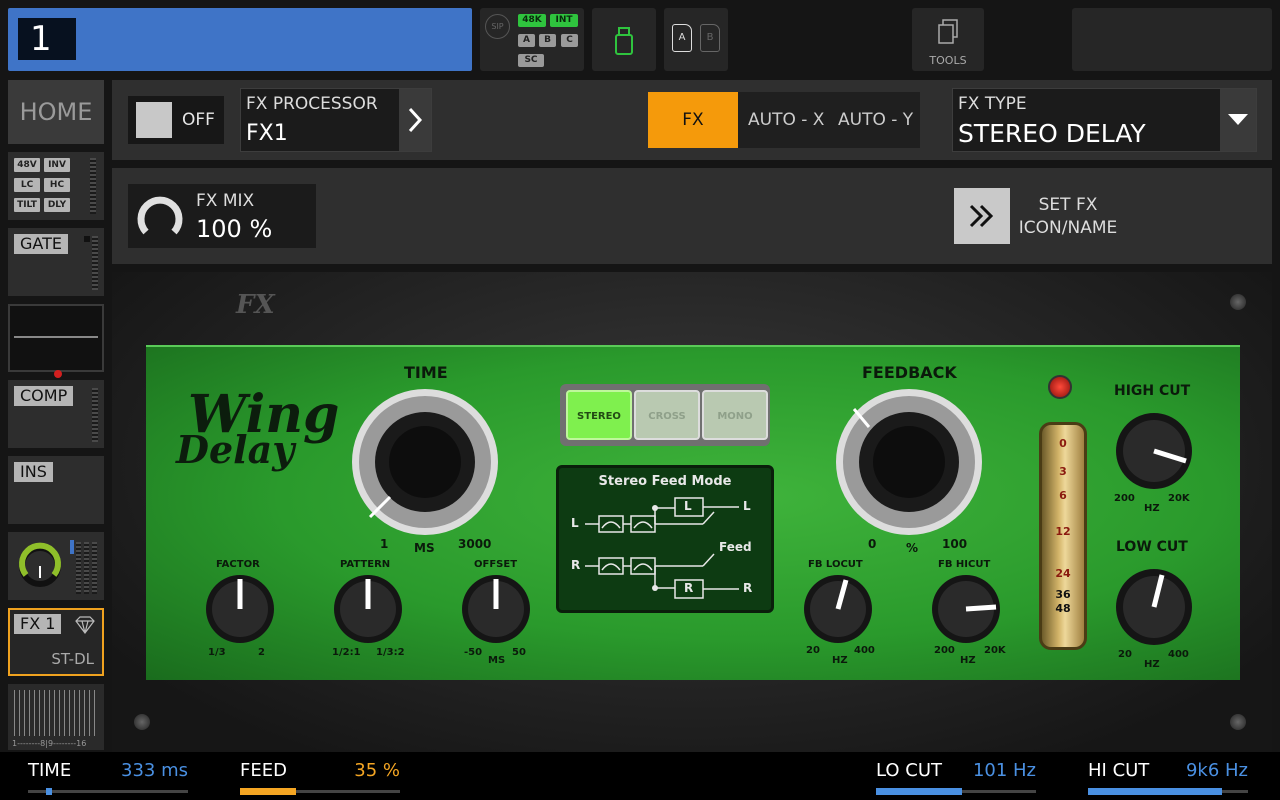 Image resolution: width=1280 pixels, height=800 pixels. I want to click on eq-point, so click(58, 374).